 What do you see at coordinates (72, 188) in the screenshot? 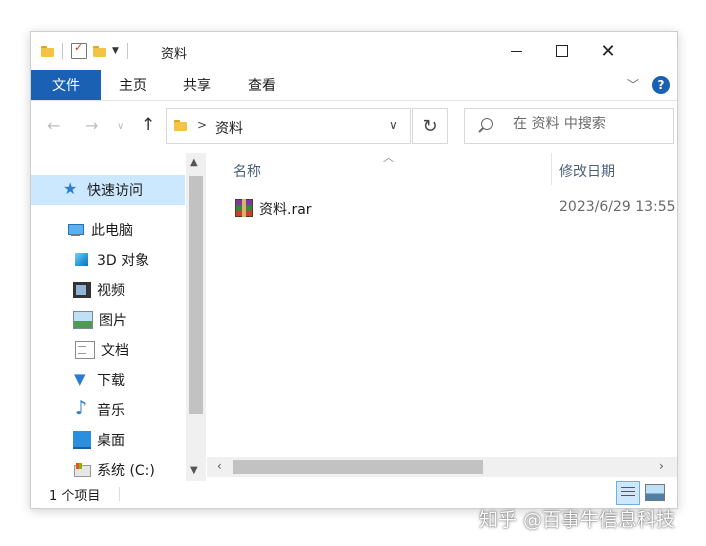
I see `star-icon` at bounding box center [72, 188].